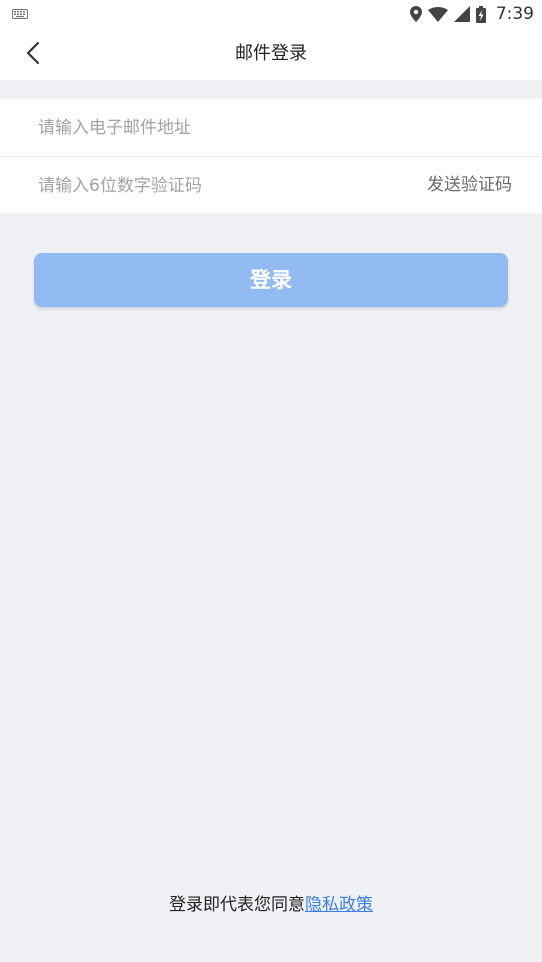 Image resolution: width=542 pixels, height=962 pixels. Describe the element at coordinates (469, 185) in the screenshot. I see `send-code-button: 发送验证码` at that location.